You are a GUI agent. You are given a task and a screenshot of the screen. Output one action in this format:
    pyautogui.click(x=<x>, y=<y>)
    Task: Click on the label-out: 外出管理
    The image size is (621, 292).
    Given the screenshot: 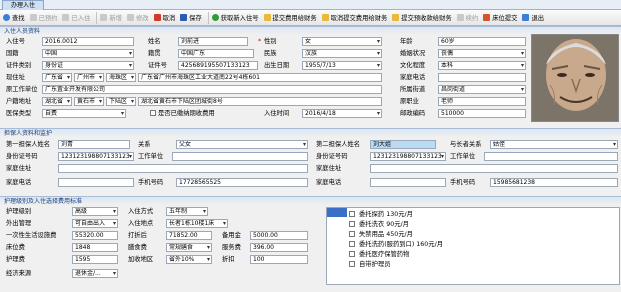 What is the action you would take?
    pyautogui.click(x=19, y=223)
    